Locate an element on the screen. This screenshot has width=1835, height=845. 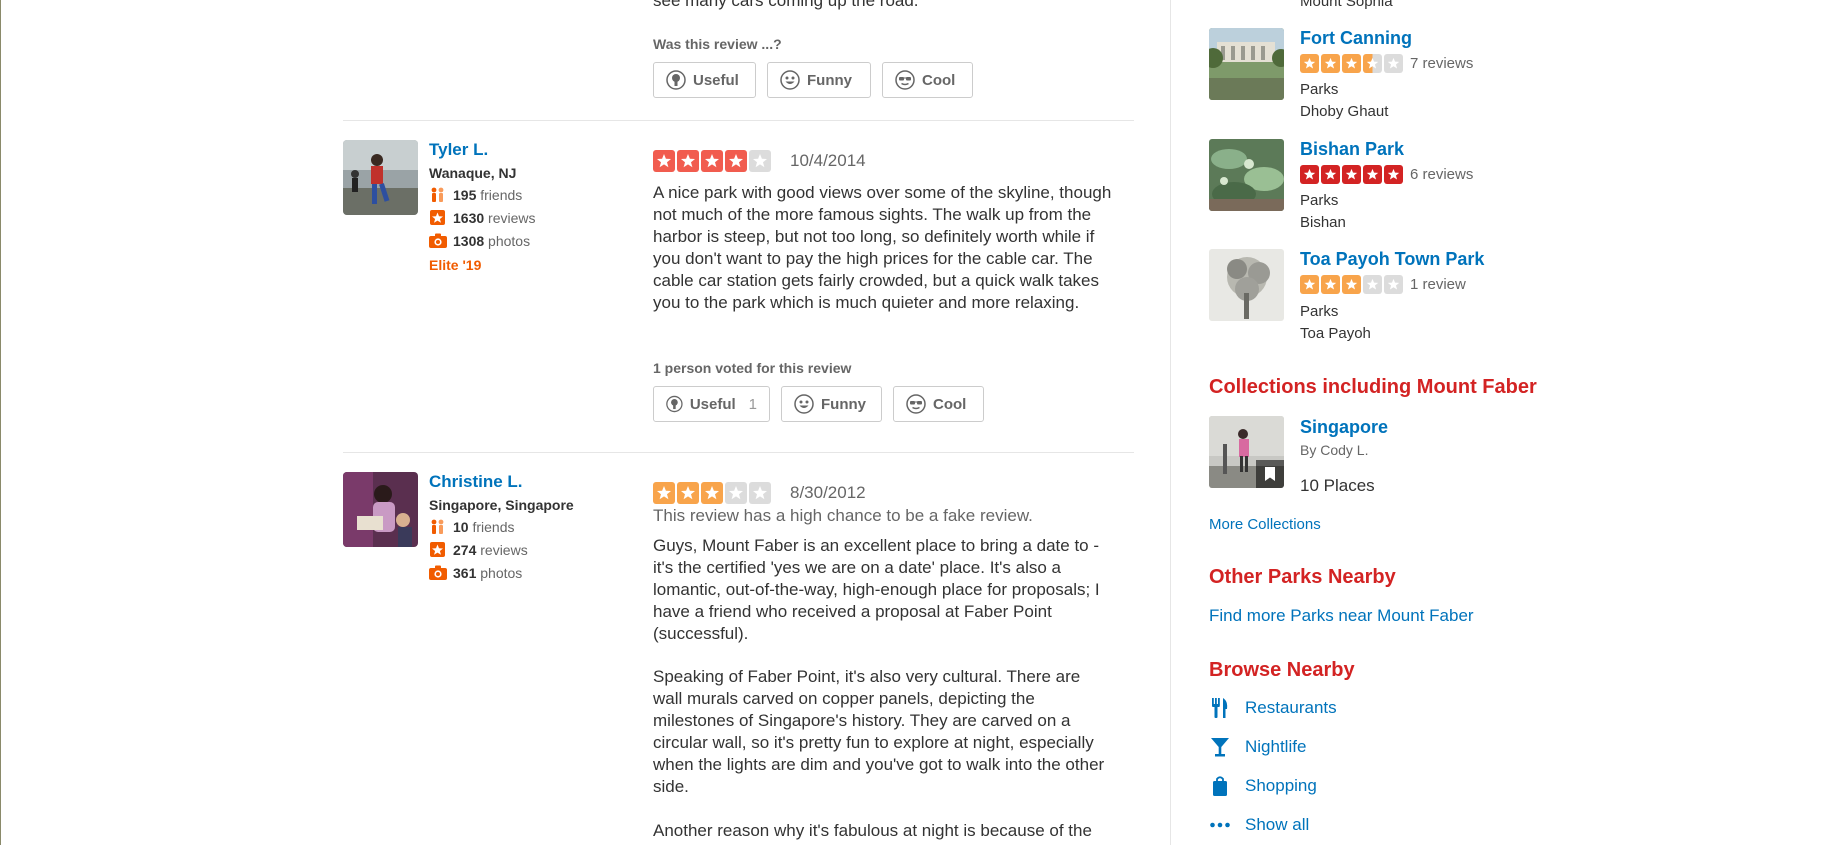
useful-button: Useful 1 is located at coordinates (711, 404).